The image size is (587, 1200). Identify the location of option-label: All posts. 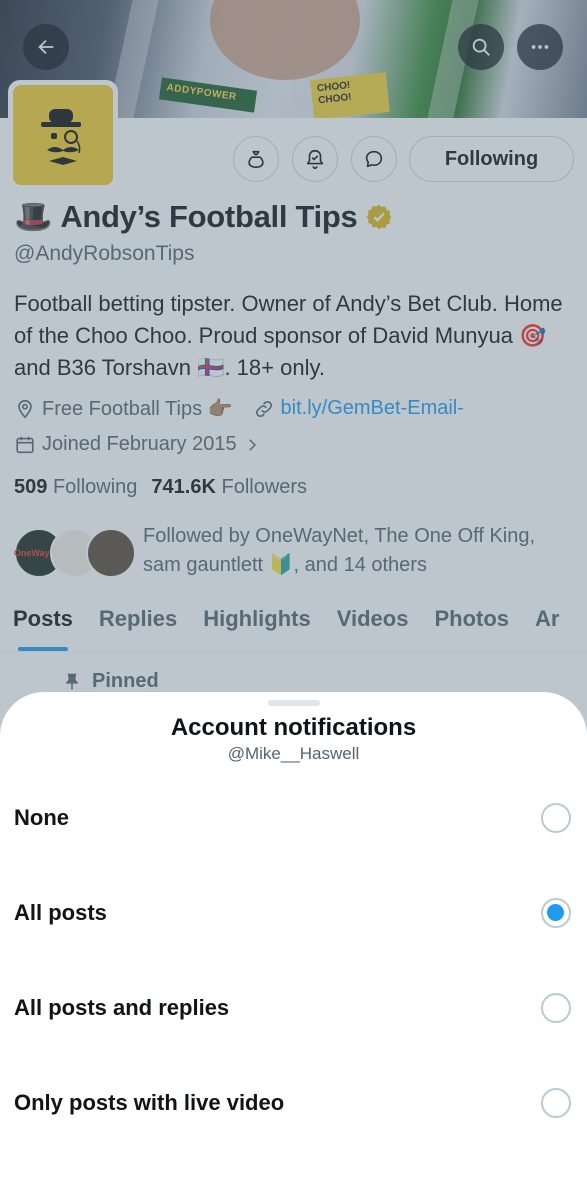
(60, 912).